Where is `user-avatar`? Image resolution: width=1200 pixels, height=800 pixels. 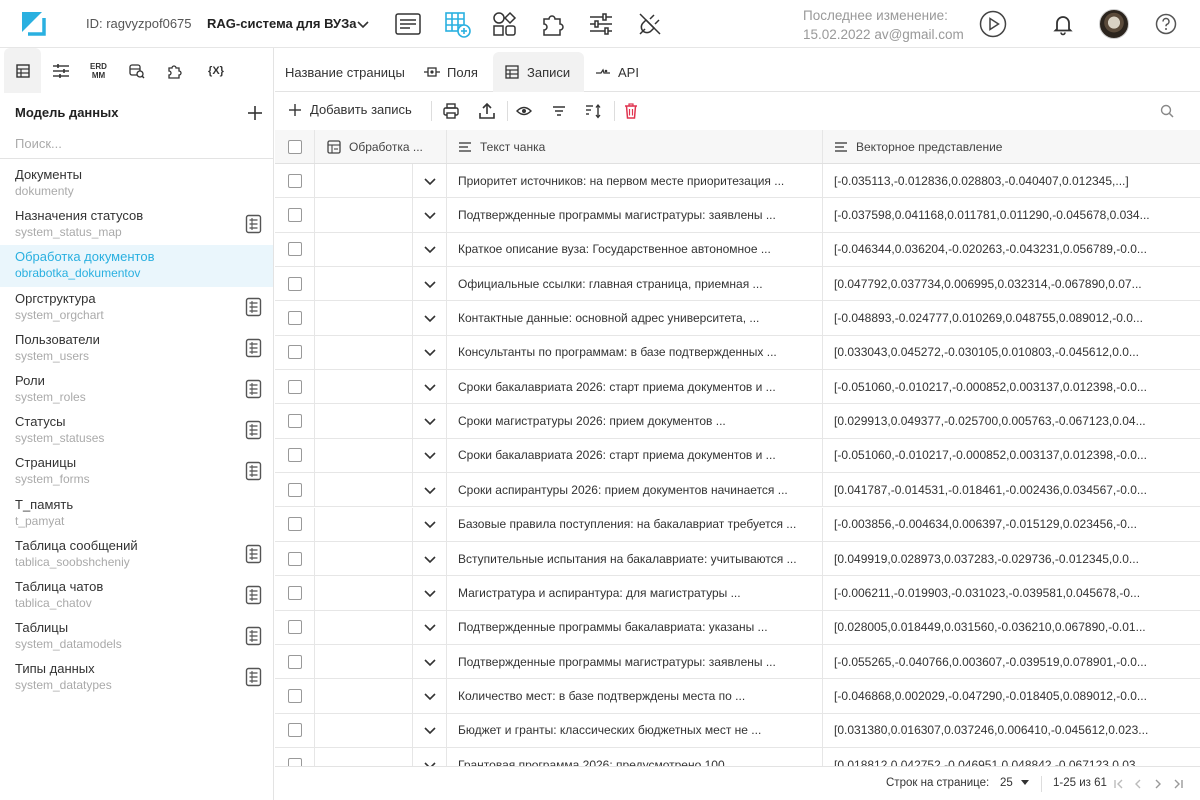
user-avatar is located at coordinates (1114, 24).